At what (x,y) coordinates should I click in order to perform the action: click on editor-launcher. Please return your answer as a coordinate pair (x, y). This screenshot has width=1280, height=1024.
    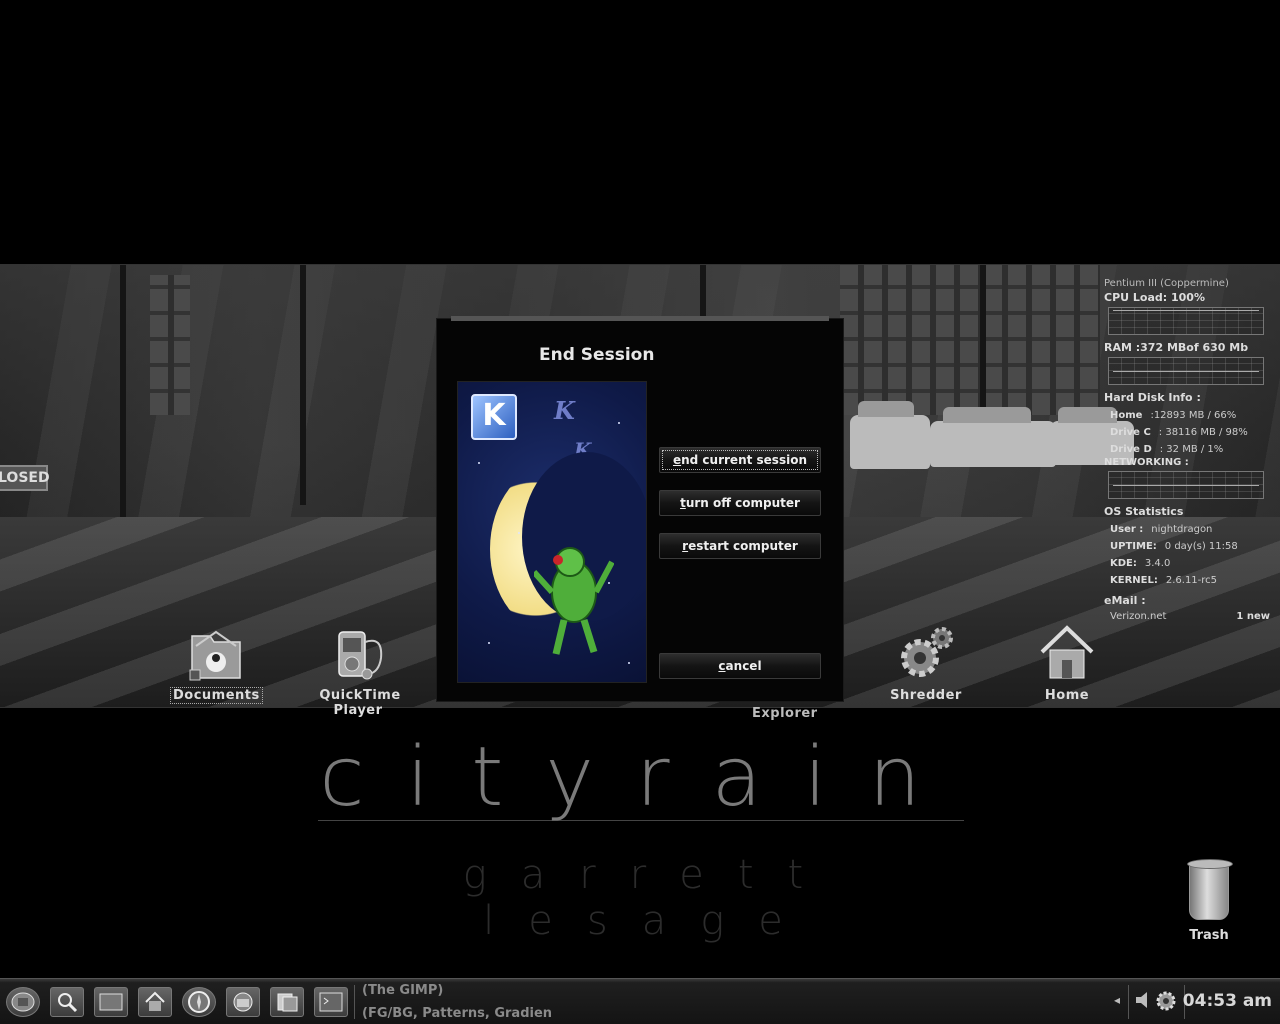
    Looking at the image, I should click on (287, 1002).